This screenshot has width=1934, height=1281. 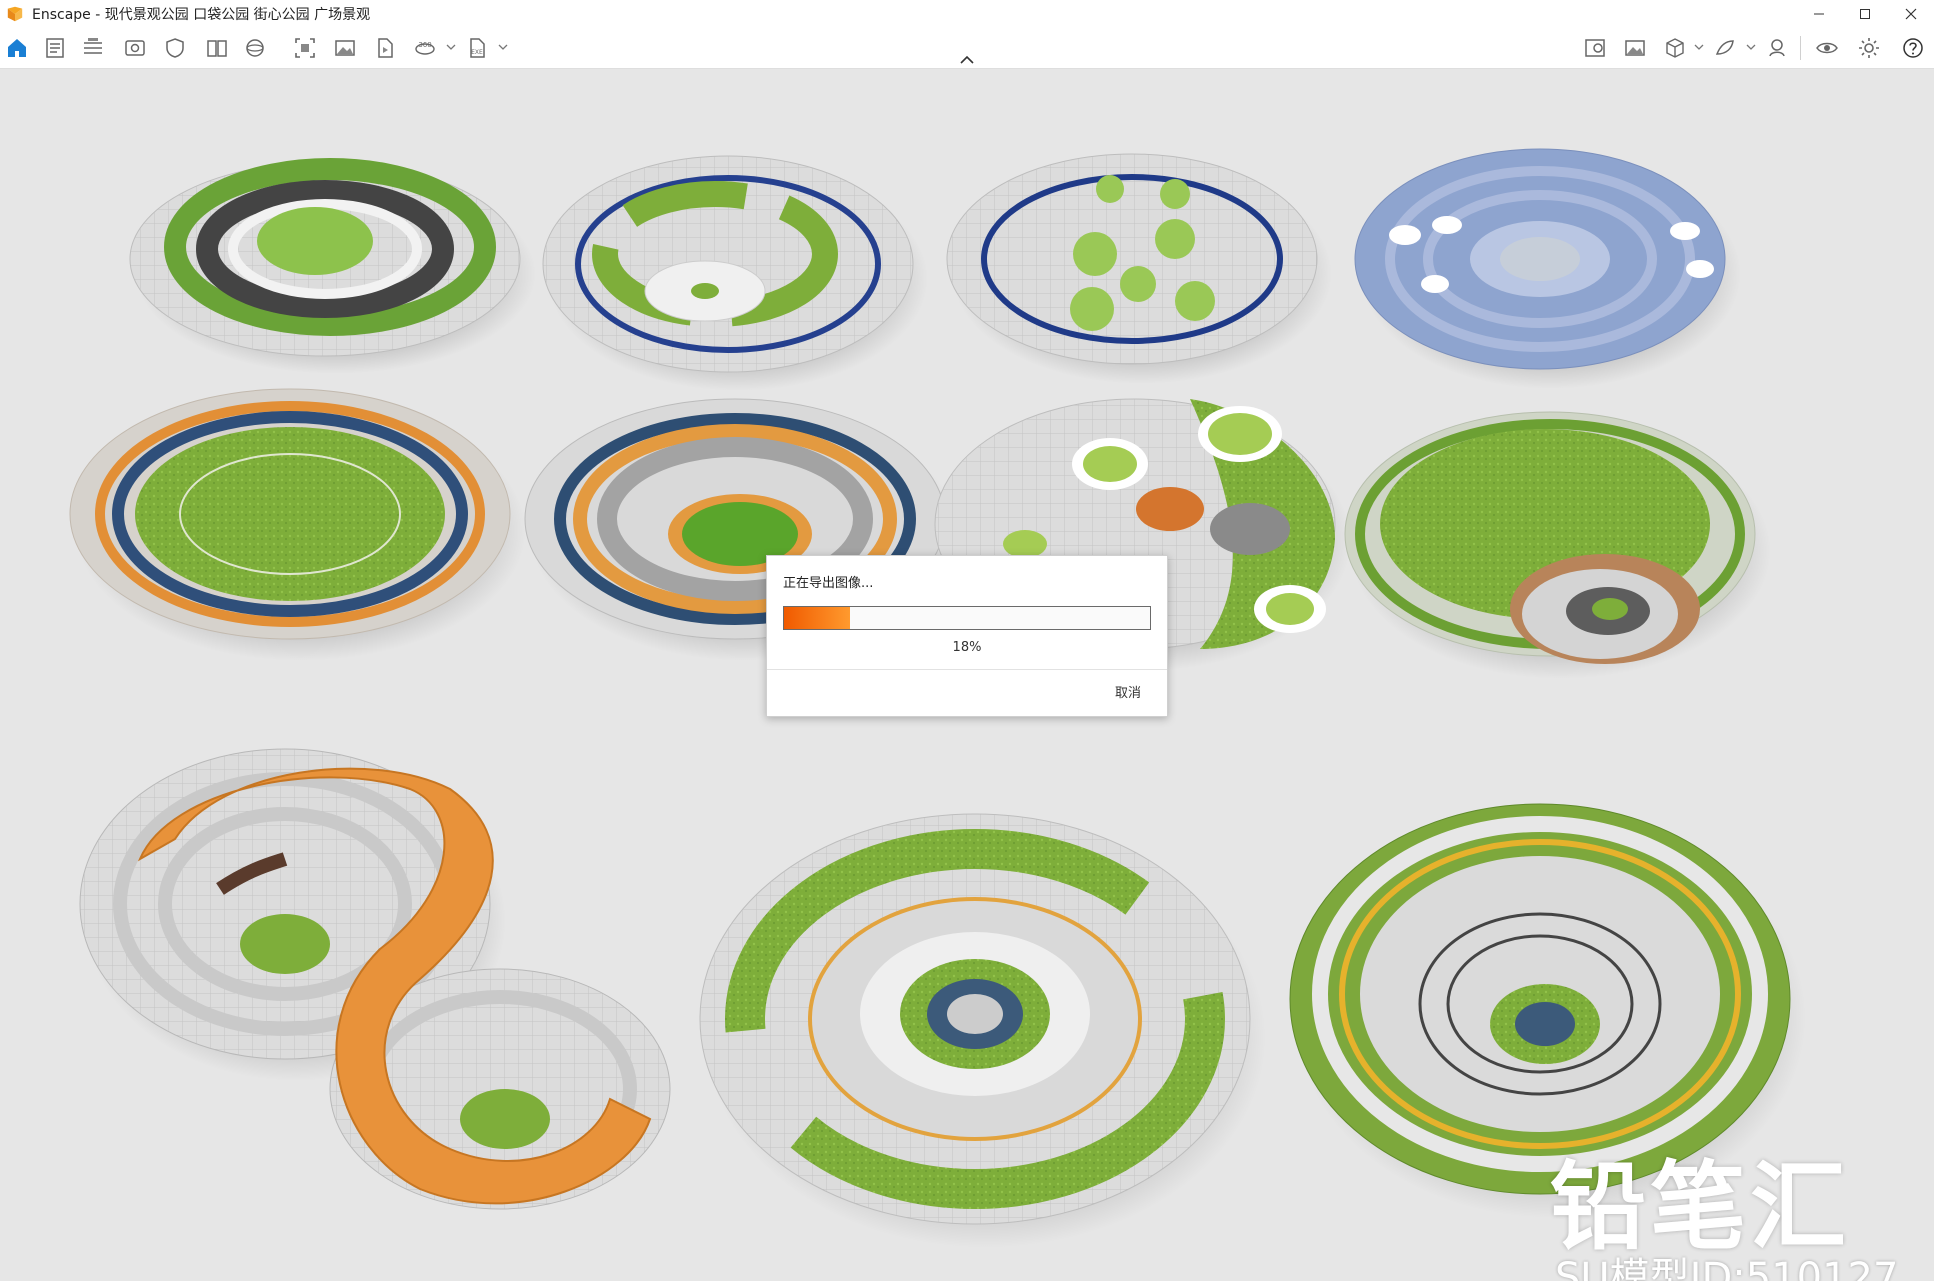 I want to click on panorama-360-icon: 360, so click(x=425, y=48).